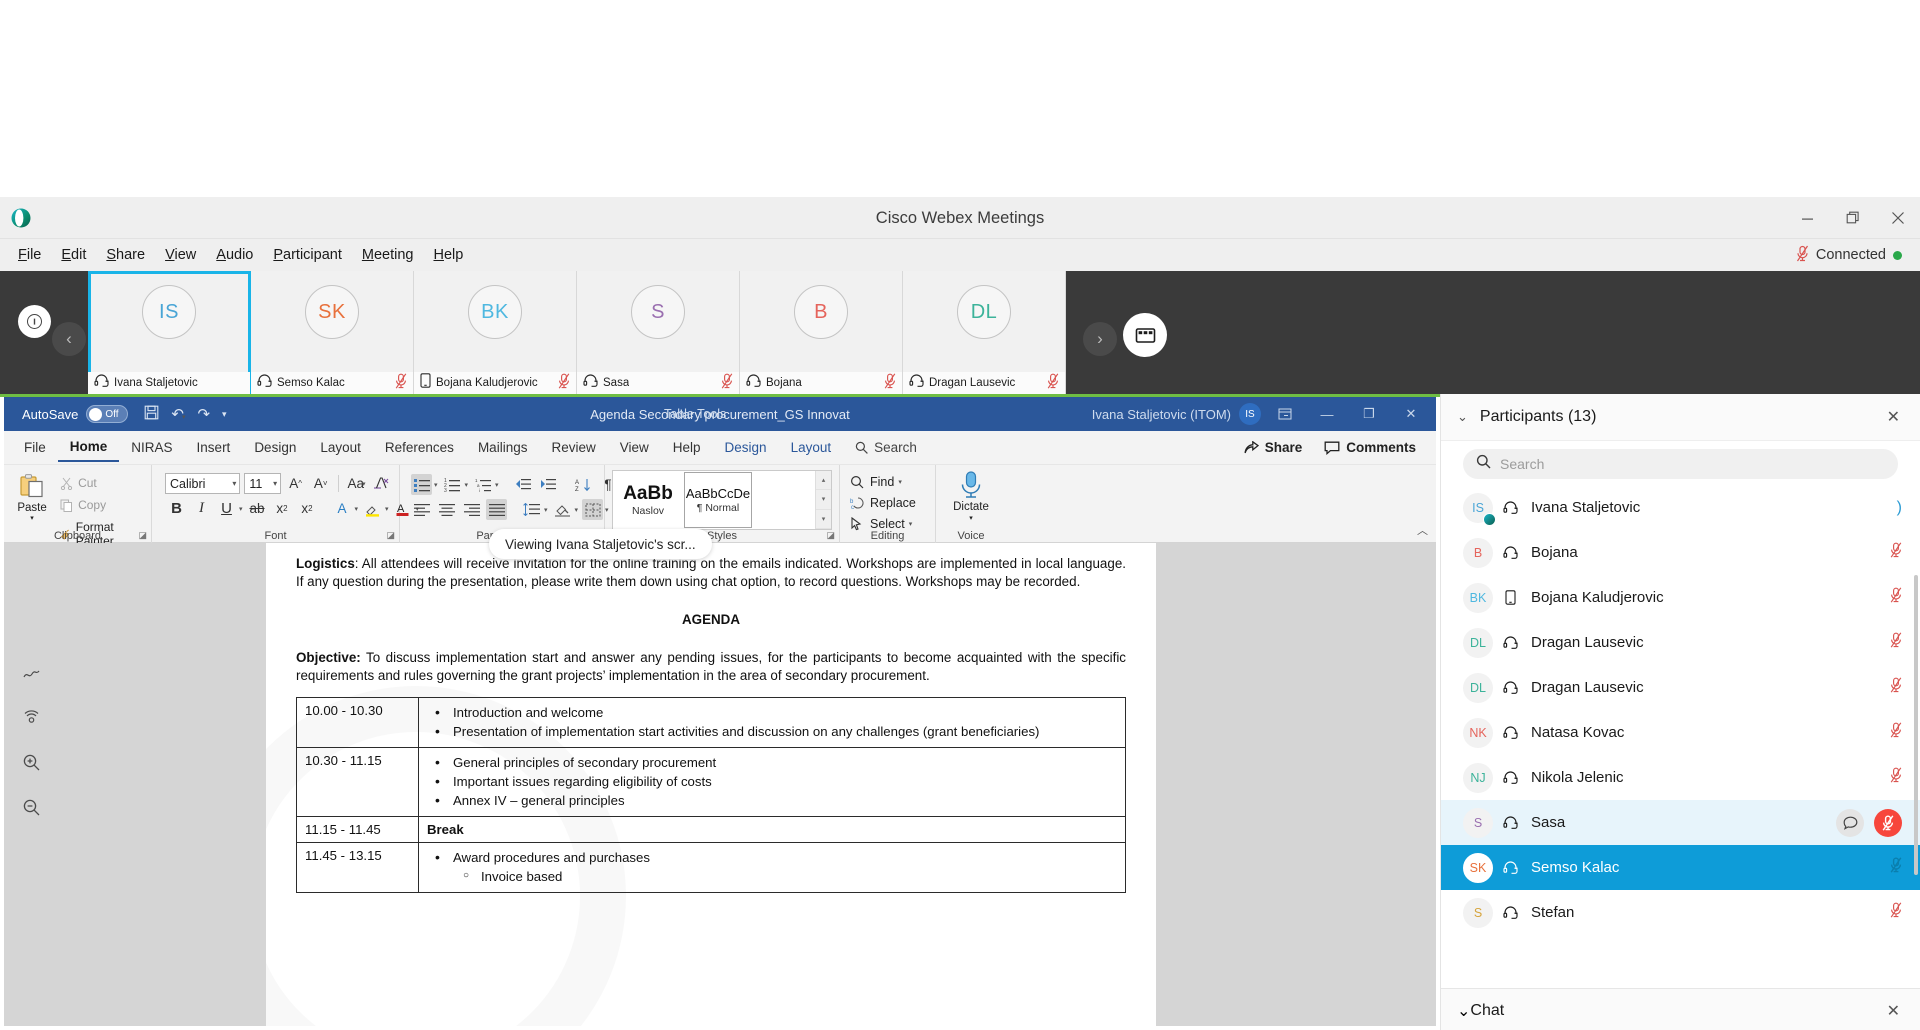 Image resolution: width=1920 pixels, height=1030 pixels. Describe the element at coordinates (1285, 414) in the screenshot. I see `ribbon-display-options-icon` at that location.